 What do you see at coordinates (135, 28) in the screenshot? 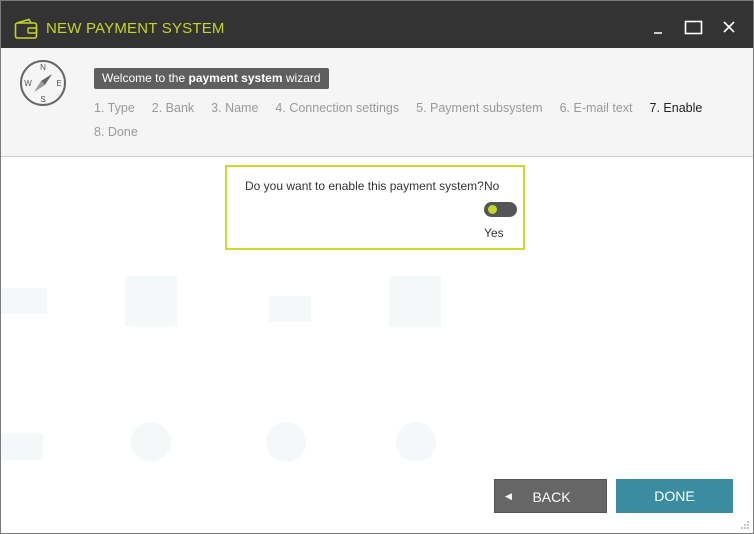
I see `window-title: NEW PAYMENT SYSTEM` at bounding box center [135, 28].